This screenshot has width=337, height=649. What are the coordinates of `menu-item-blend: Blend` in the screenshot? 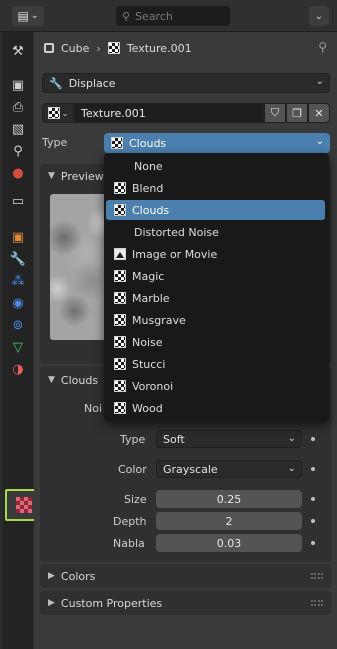 It's located at (215, 188).